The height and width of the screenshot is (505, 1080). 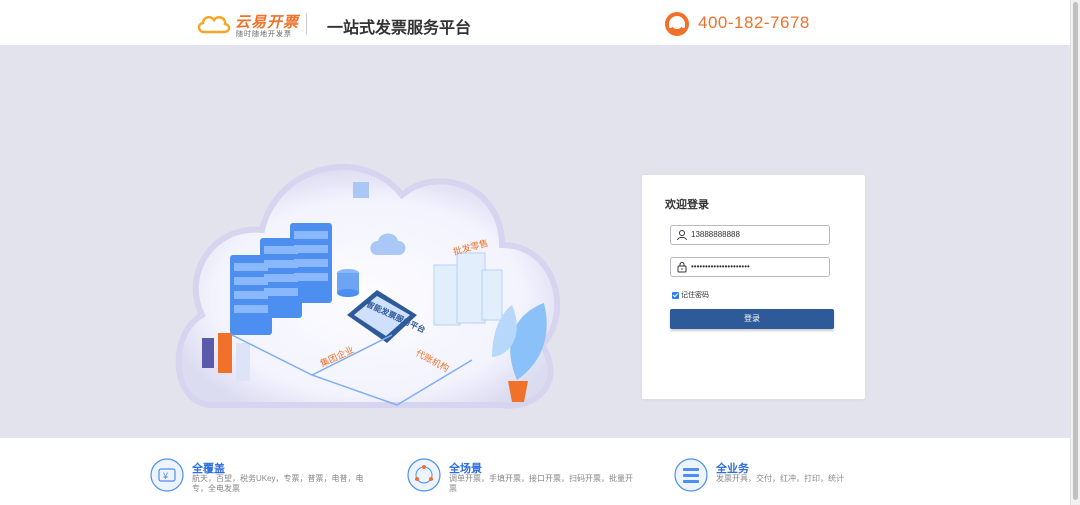 I want to click on login-button: 登录, so click(x=752, y=319).